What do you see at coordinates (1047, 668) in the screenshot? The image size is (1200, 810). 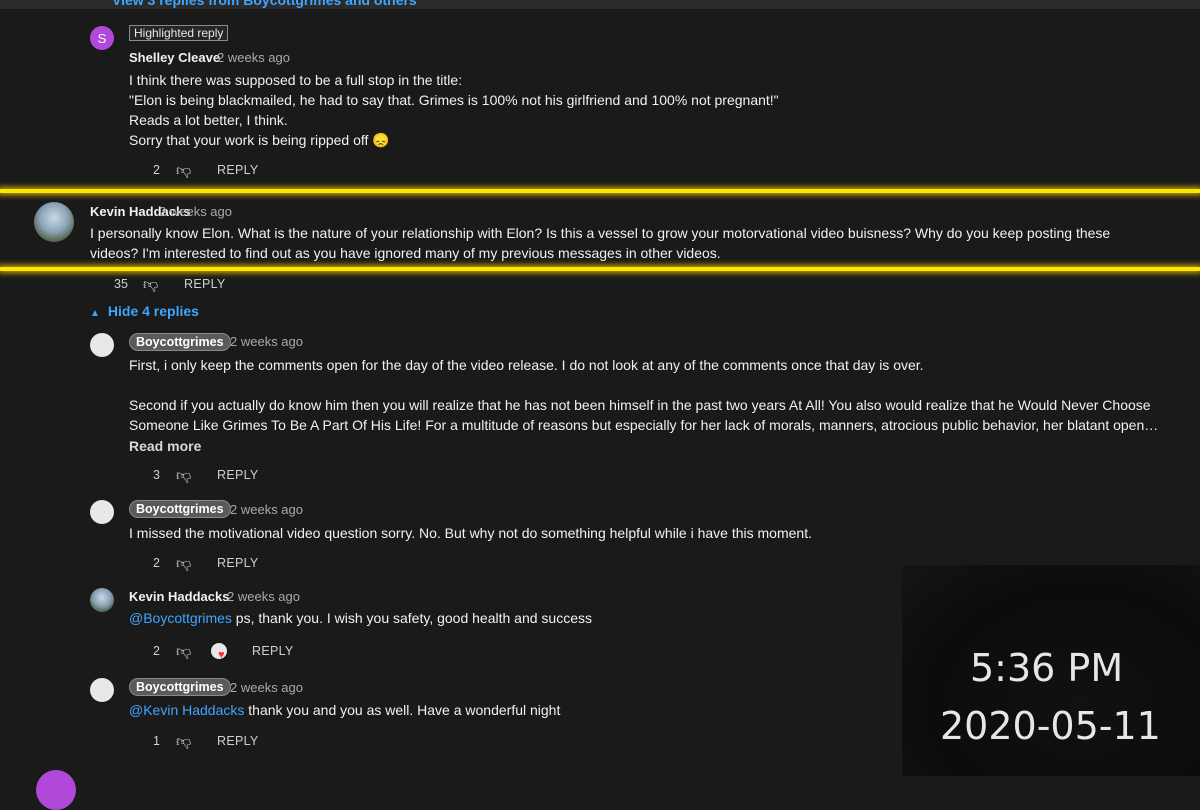 I see `clock-time: 5:36 PM` at bounding box center [1047, 668].